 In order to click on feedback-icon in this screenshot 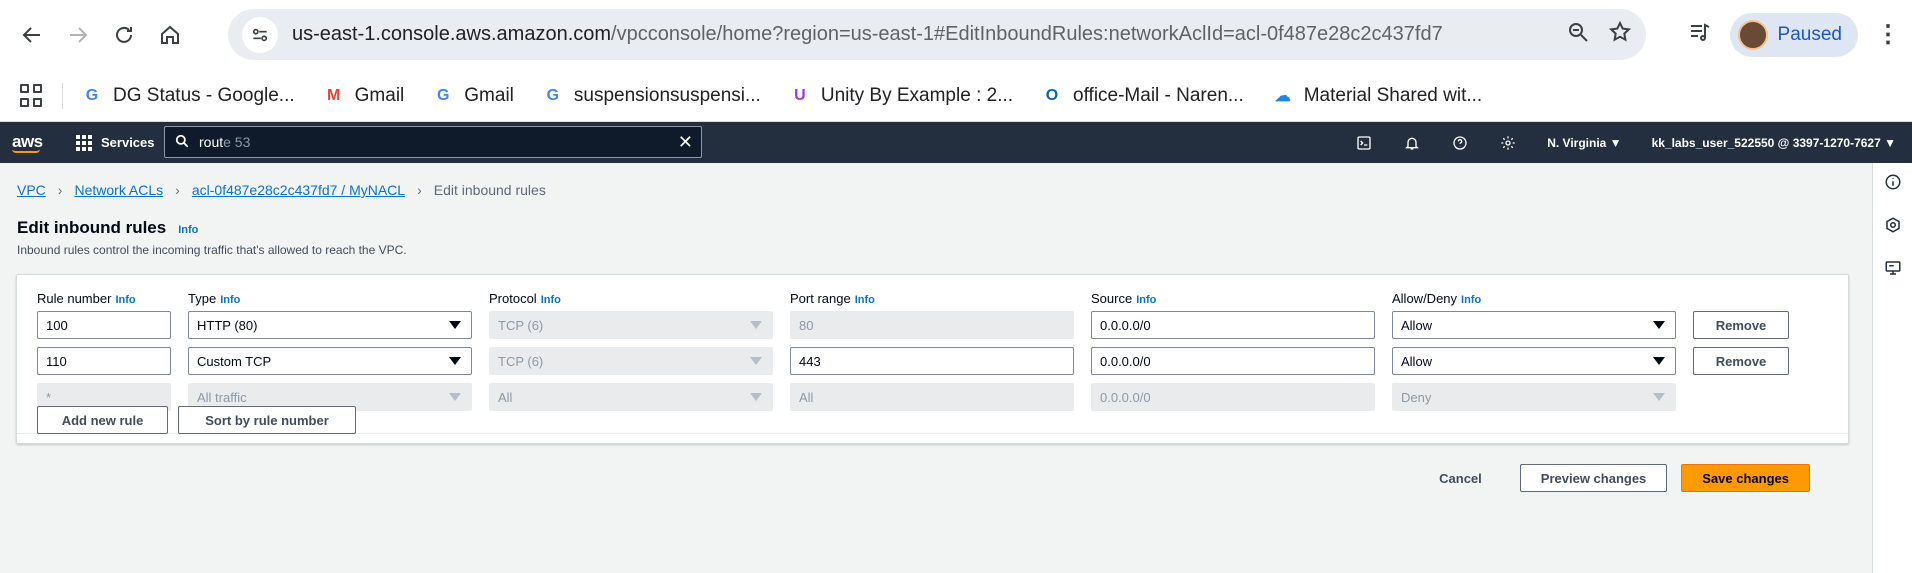, I will do `click(1893, 270)`.